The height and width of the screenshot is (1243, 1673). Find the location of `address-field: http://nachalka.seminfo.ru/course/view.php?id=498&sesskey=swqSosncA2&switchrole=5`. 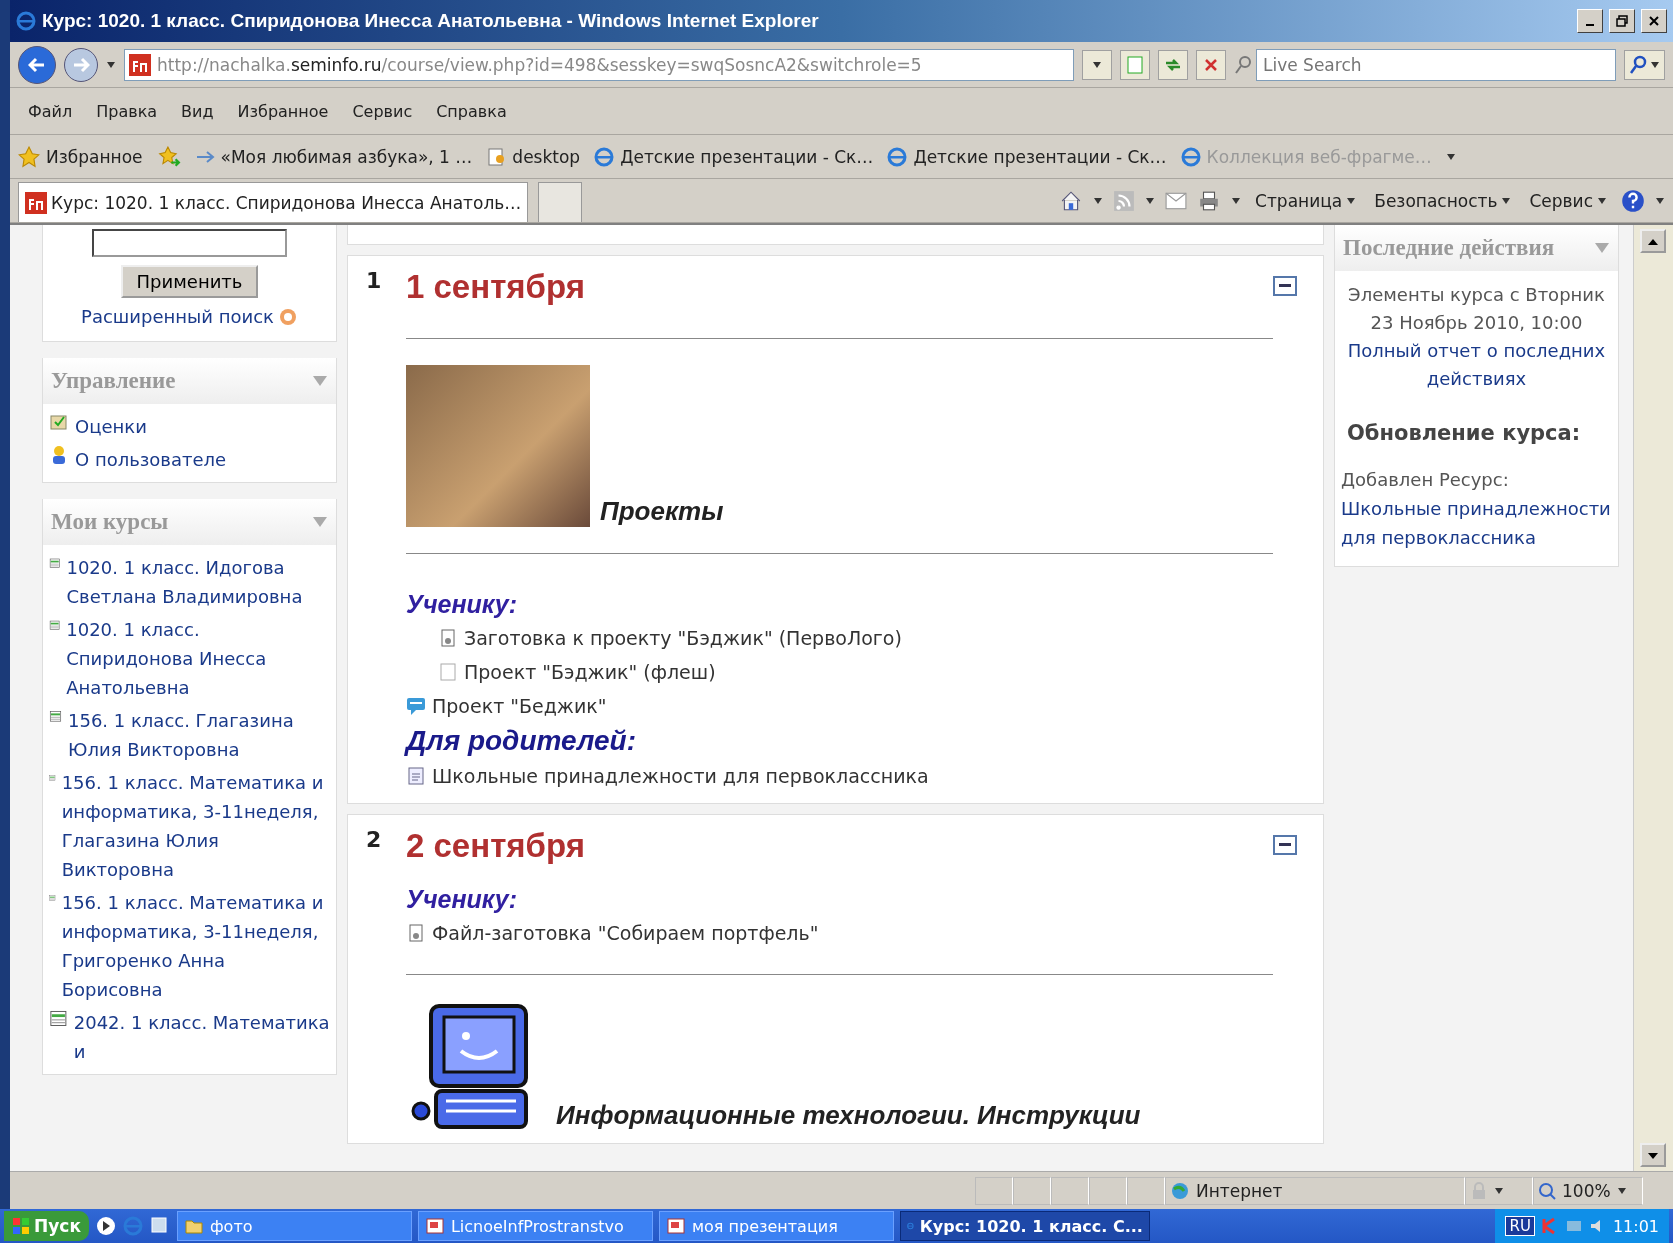

address-field: http://nachalka.seminfo.ru/course/view.php?id=498&sesskey=swqSosncA2&switchrole=5 is located at coordinates (599, 64).